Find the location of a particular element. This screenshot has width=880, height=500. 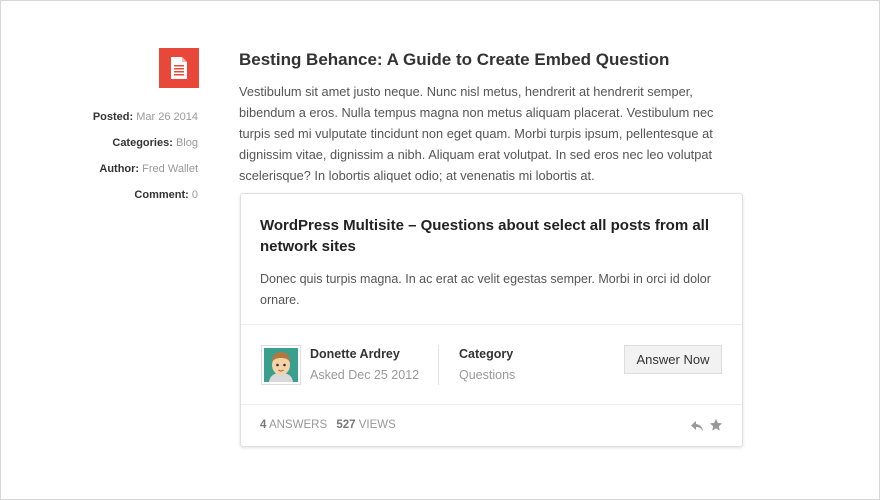

card-divider-footer is located at coordinates (491, 404).